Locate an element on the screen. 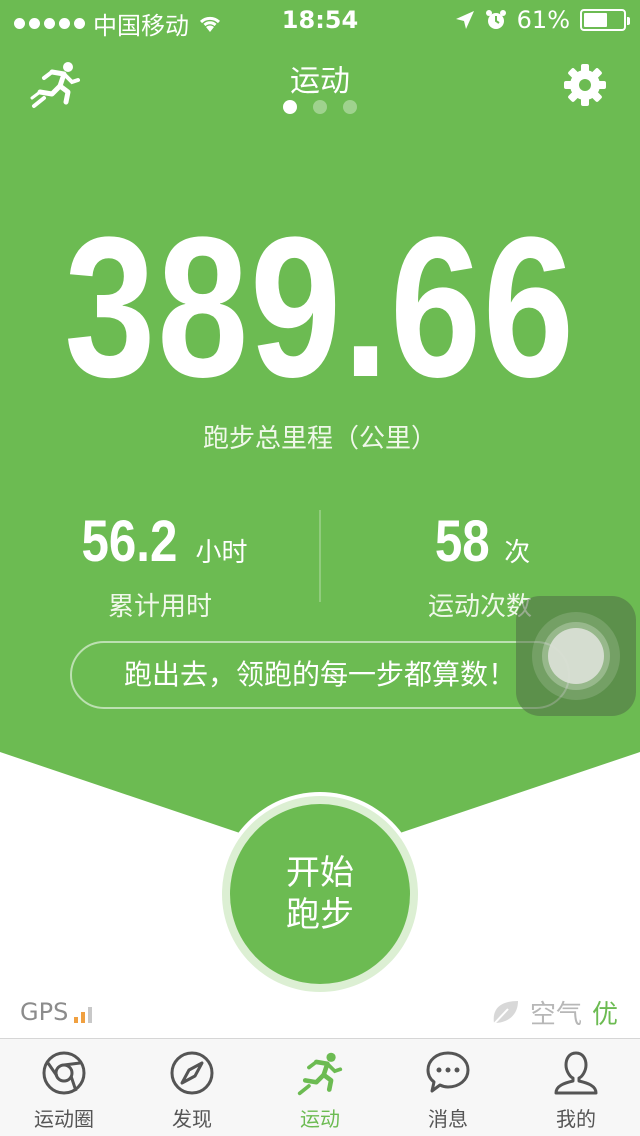 Image resolution: width=640 pixels, height=1136 pixels. air-quality: 空气 优 is located at coordinates (554, 1012).